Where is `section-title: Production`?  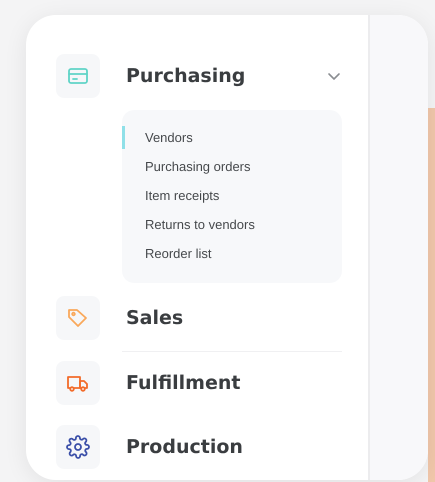 section-title: Production is located at coordinates (234, 447).